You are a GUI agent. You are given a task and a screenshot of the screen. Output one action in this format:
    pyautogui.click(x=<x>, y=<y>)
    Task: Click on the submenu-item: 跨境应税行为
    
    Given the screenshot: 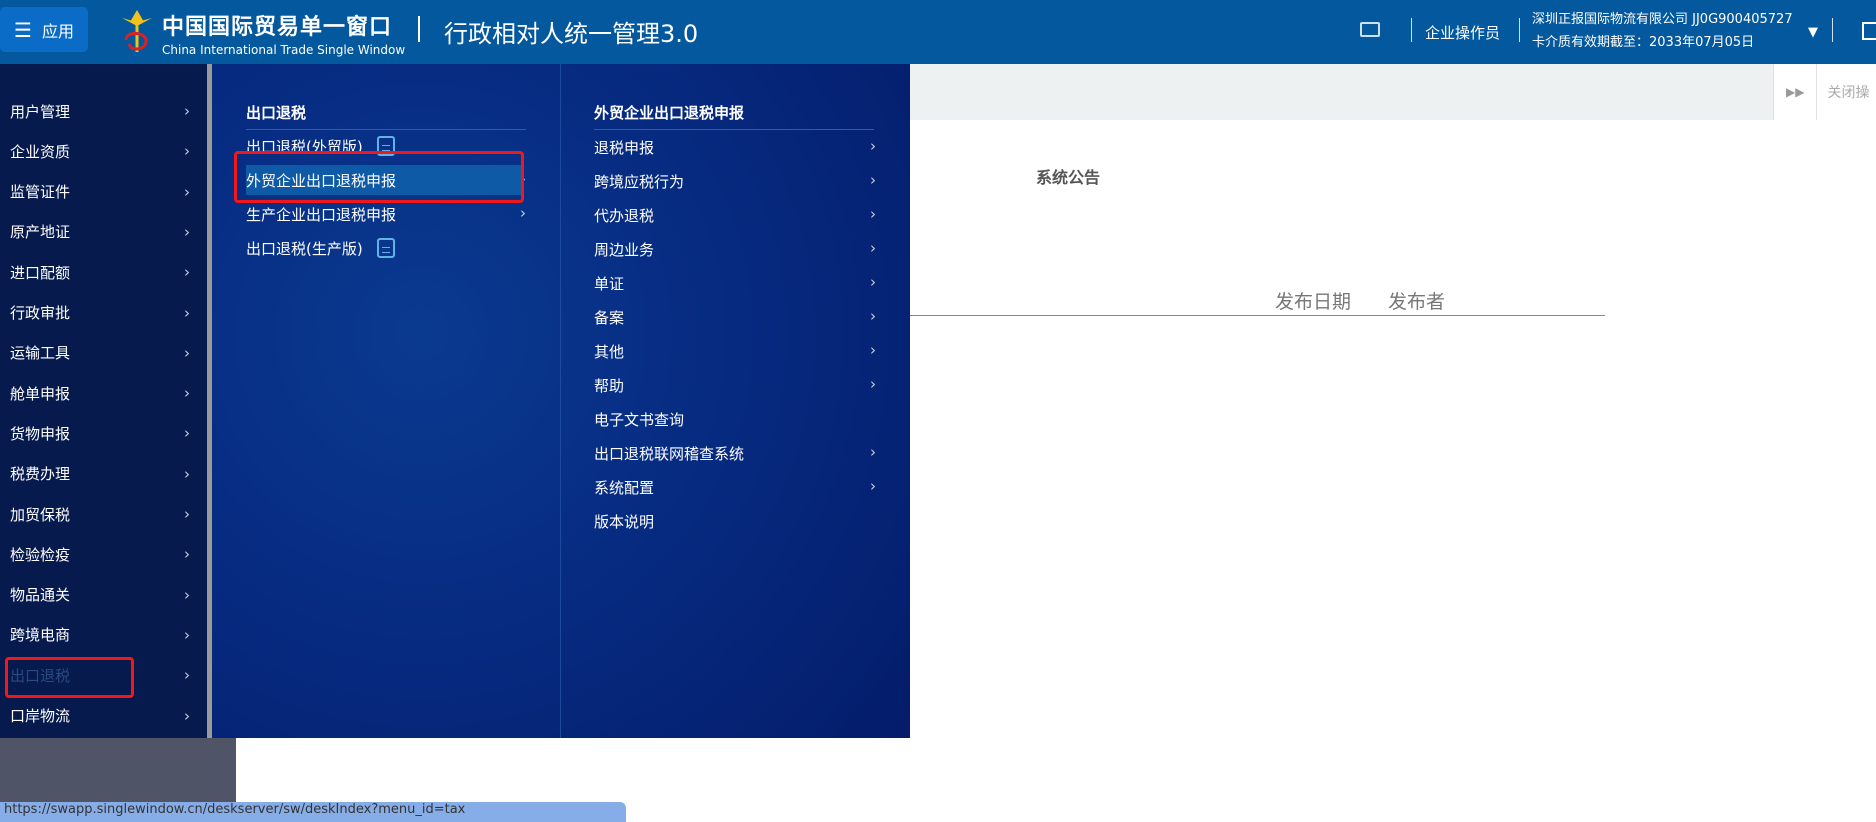 What is the action you would take?
    pyautogui.click(x=734, y=181)
    